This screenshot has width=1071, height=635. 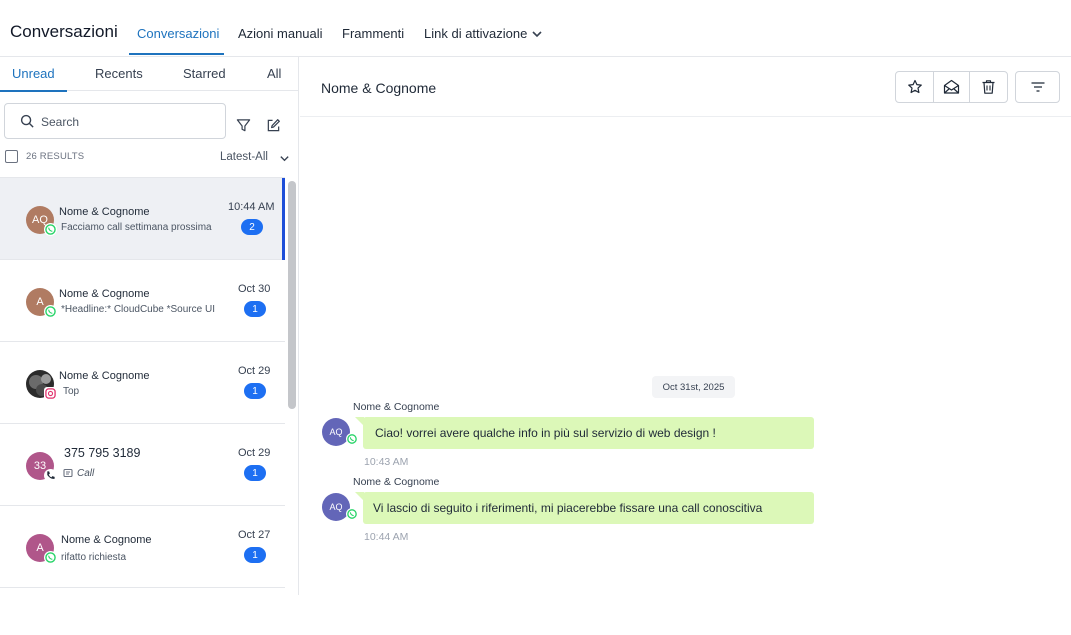 What do you see at coordinates (386, 537) in the screenshot?
I see `message-time: 10:44 AM` at bounding box center [386, 537].